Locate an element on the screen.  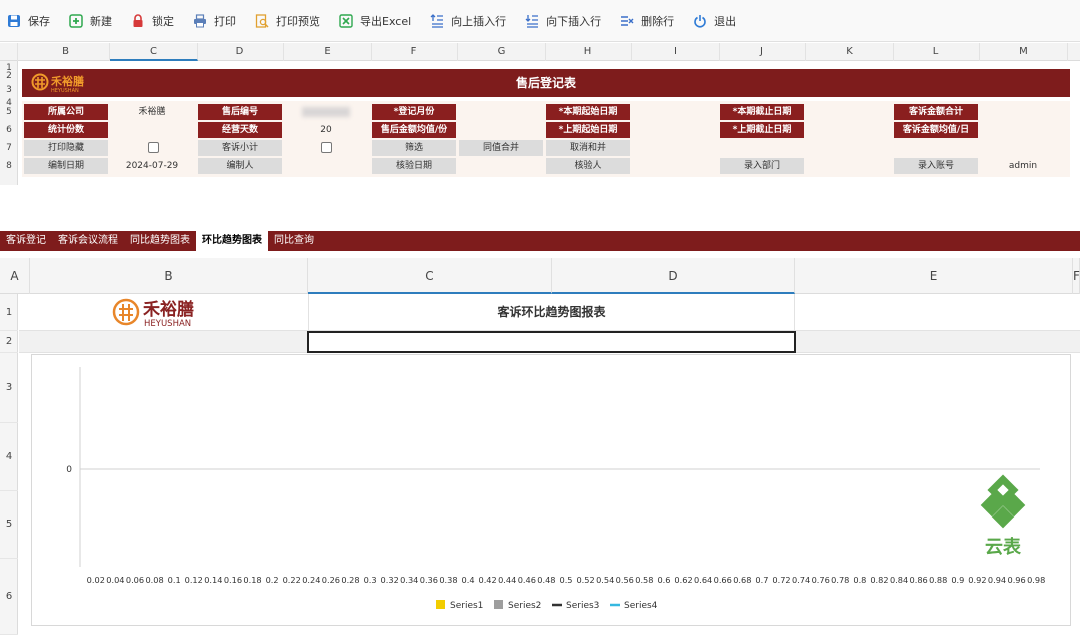
stat-count-label: 统计份数 is located at coordinates (66, 130).